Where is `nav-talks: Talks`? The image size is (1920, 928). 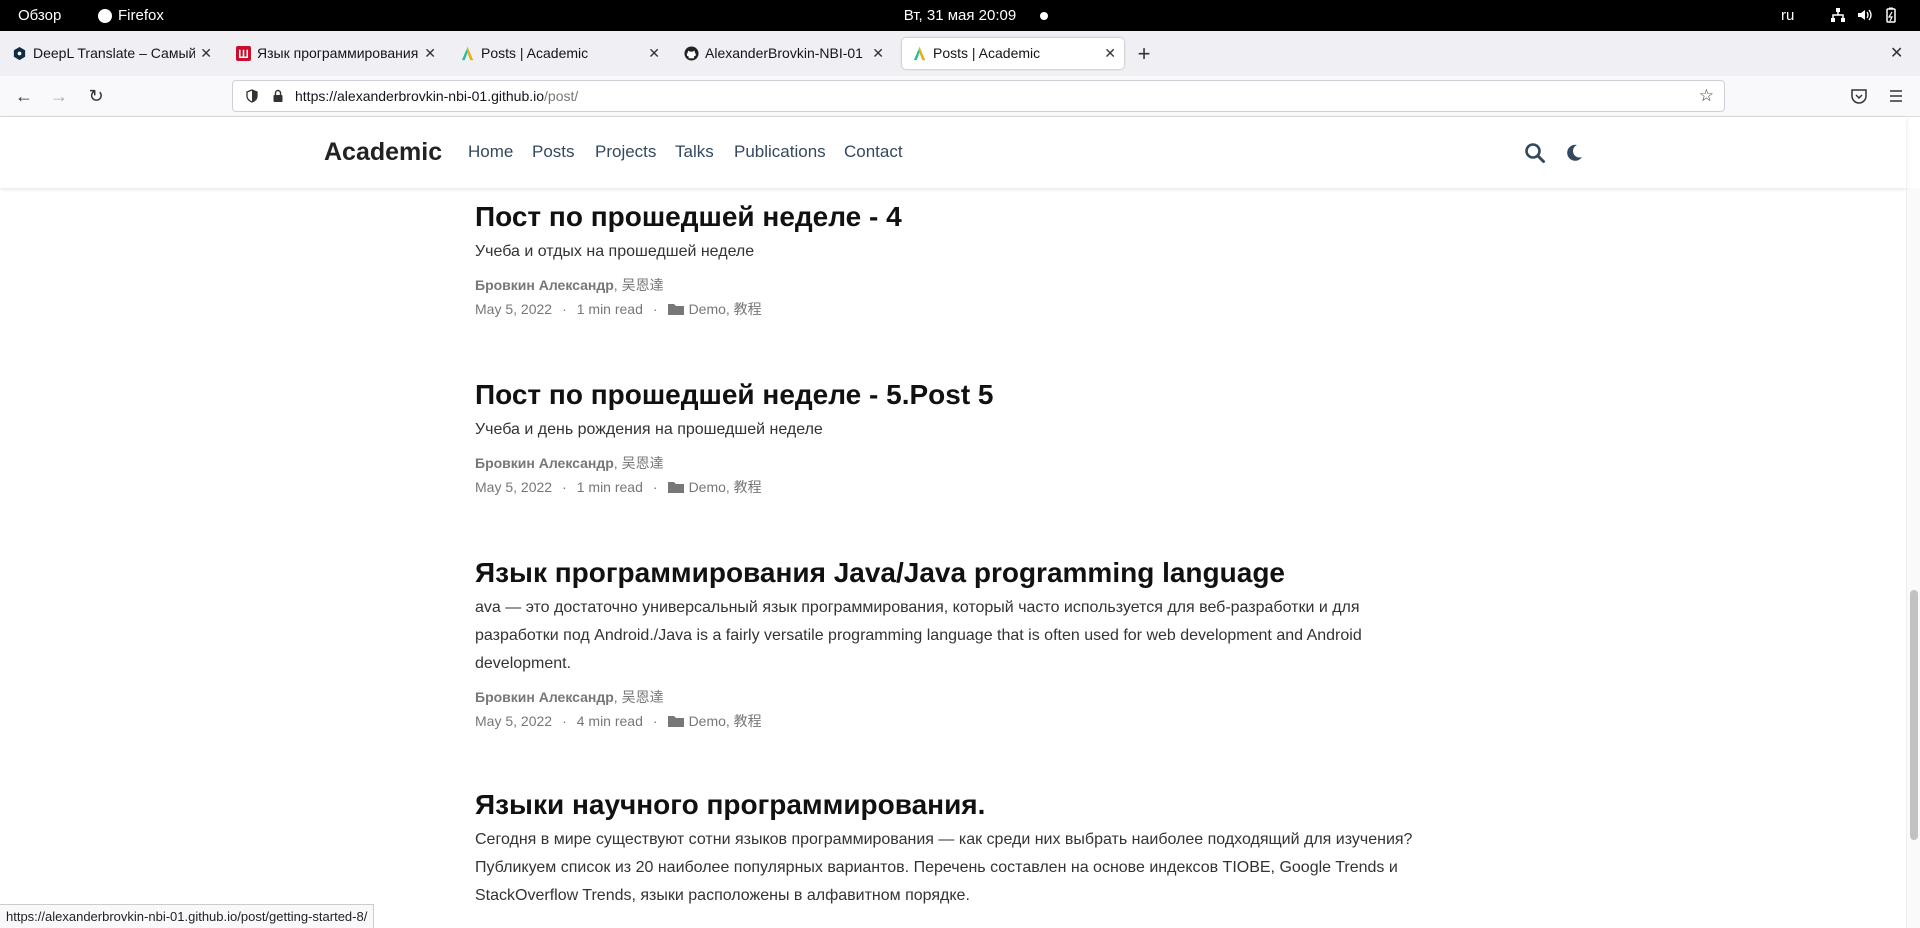 nav-talks: Talks is located at coordinates (694, 152).